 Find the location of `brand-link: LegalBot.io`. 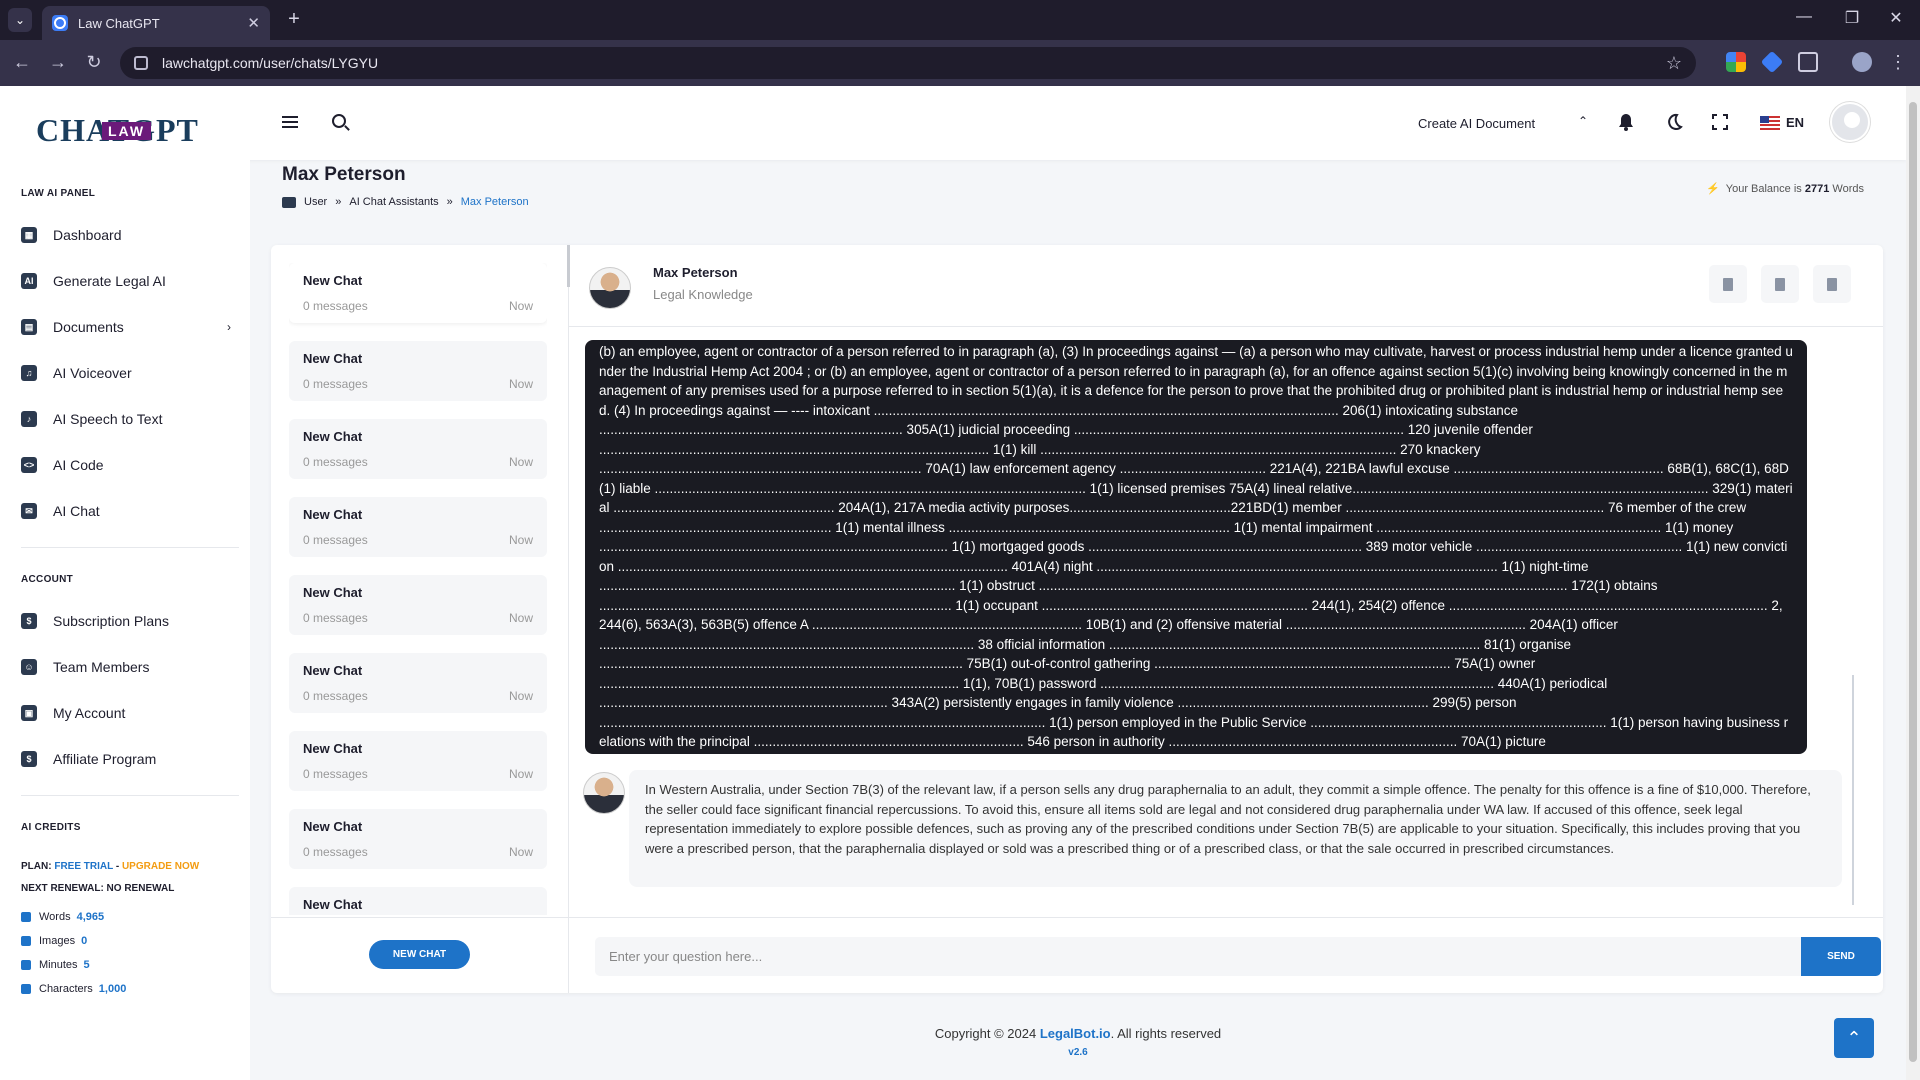

brand-link: LegalBot.io is located at coordinates (1075, 1033).